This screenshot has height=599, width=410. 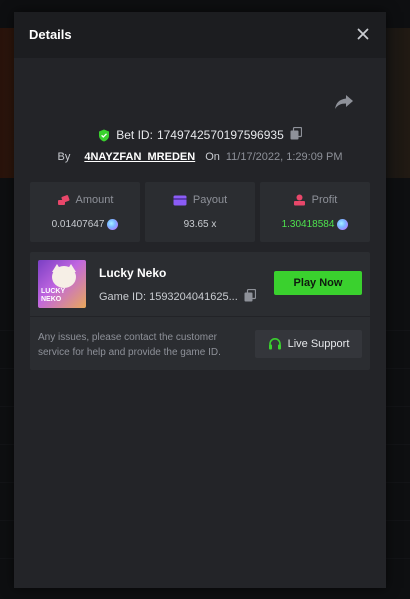 What do you see at coordinates (50, 34) in the screenshot?
I see `modal-title: Details` at bounding box center [50, 34].